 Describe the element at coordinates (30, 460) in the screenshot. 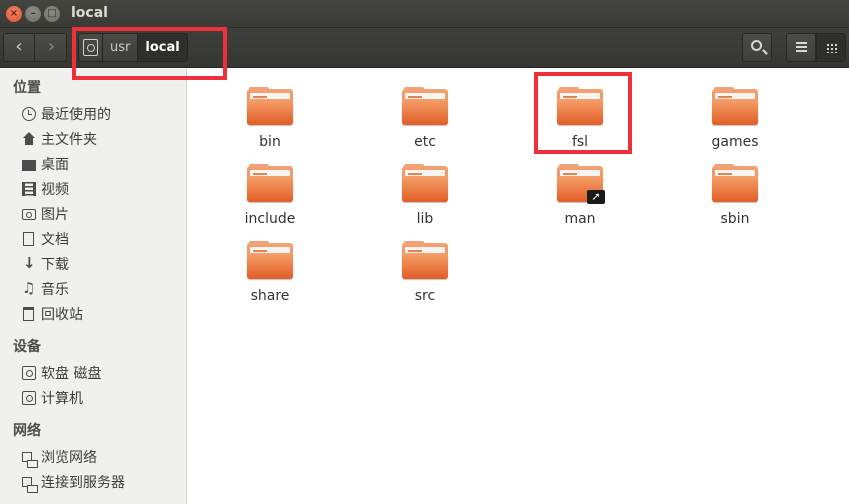

I see `network-icon` at that location.